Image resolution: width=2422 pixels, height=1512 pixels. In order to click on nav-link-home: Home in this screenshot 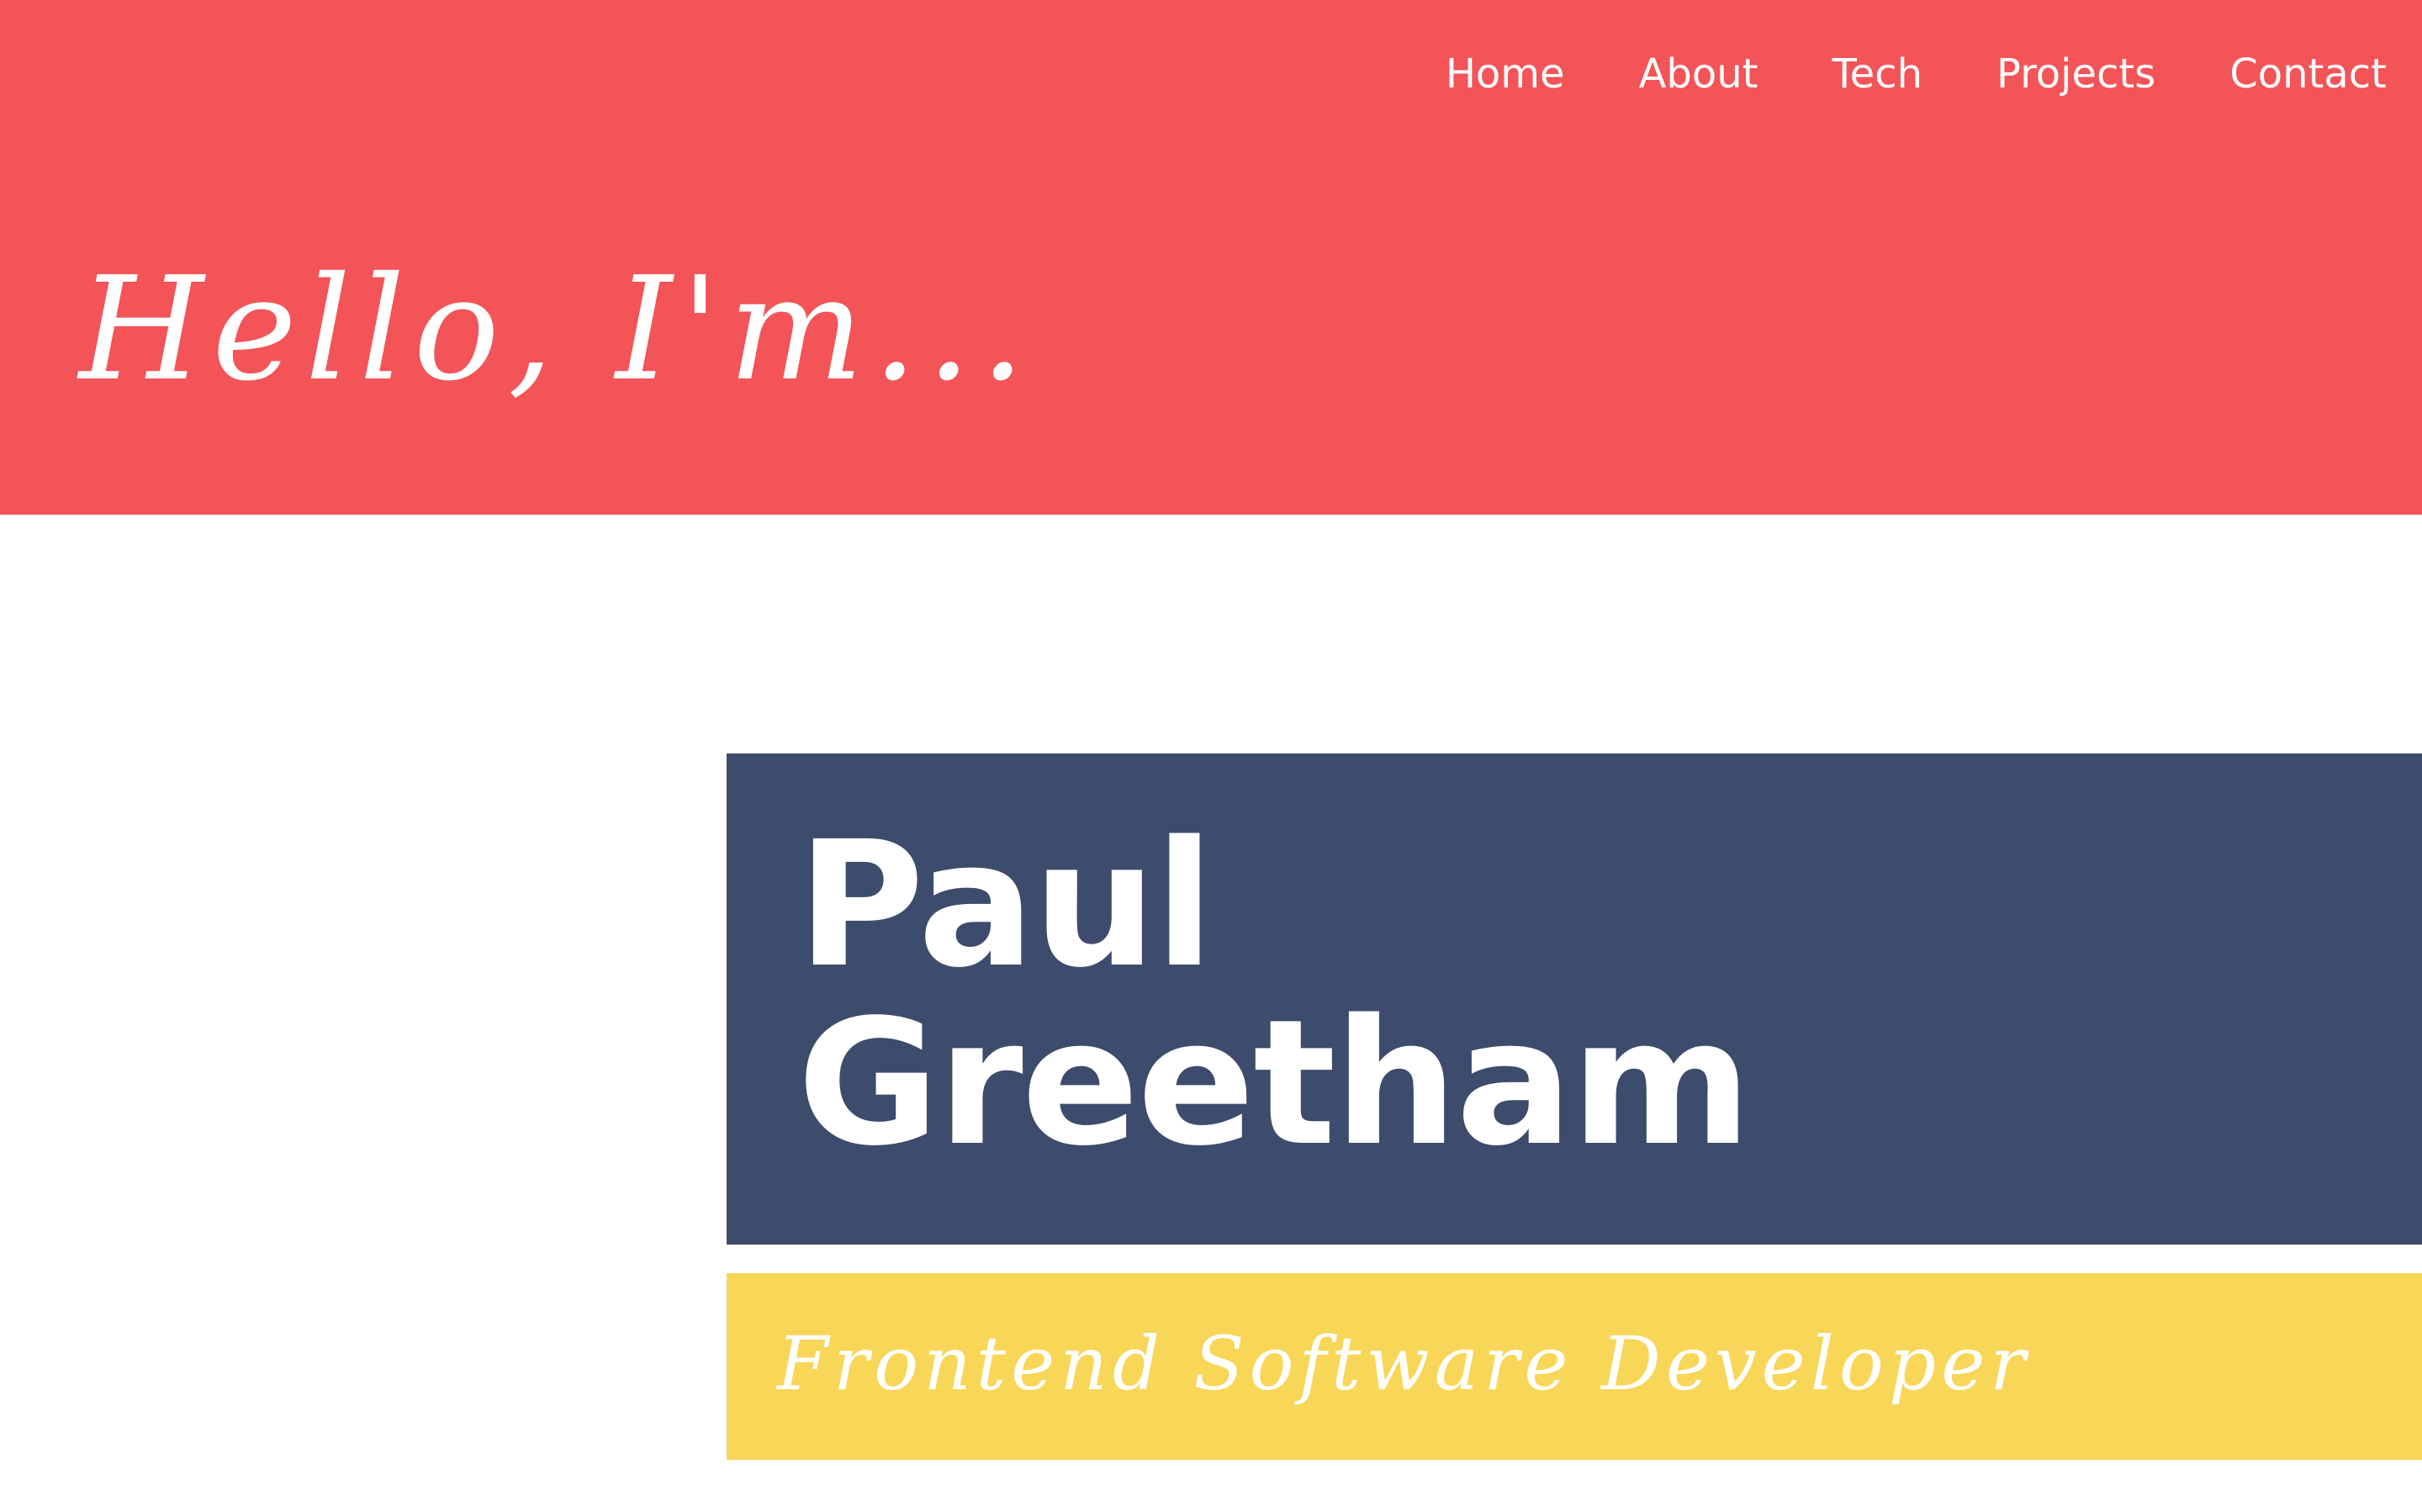, I will do `click(1505, 74)`.